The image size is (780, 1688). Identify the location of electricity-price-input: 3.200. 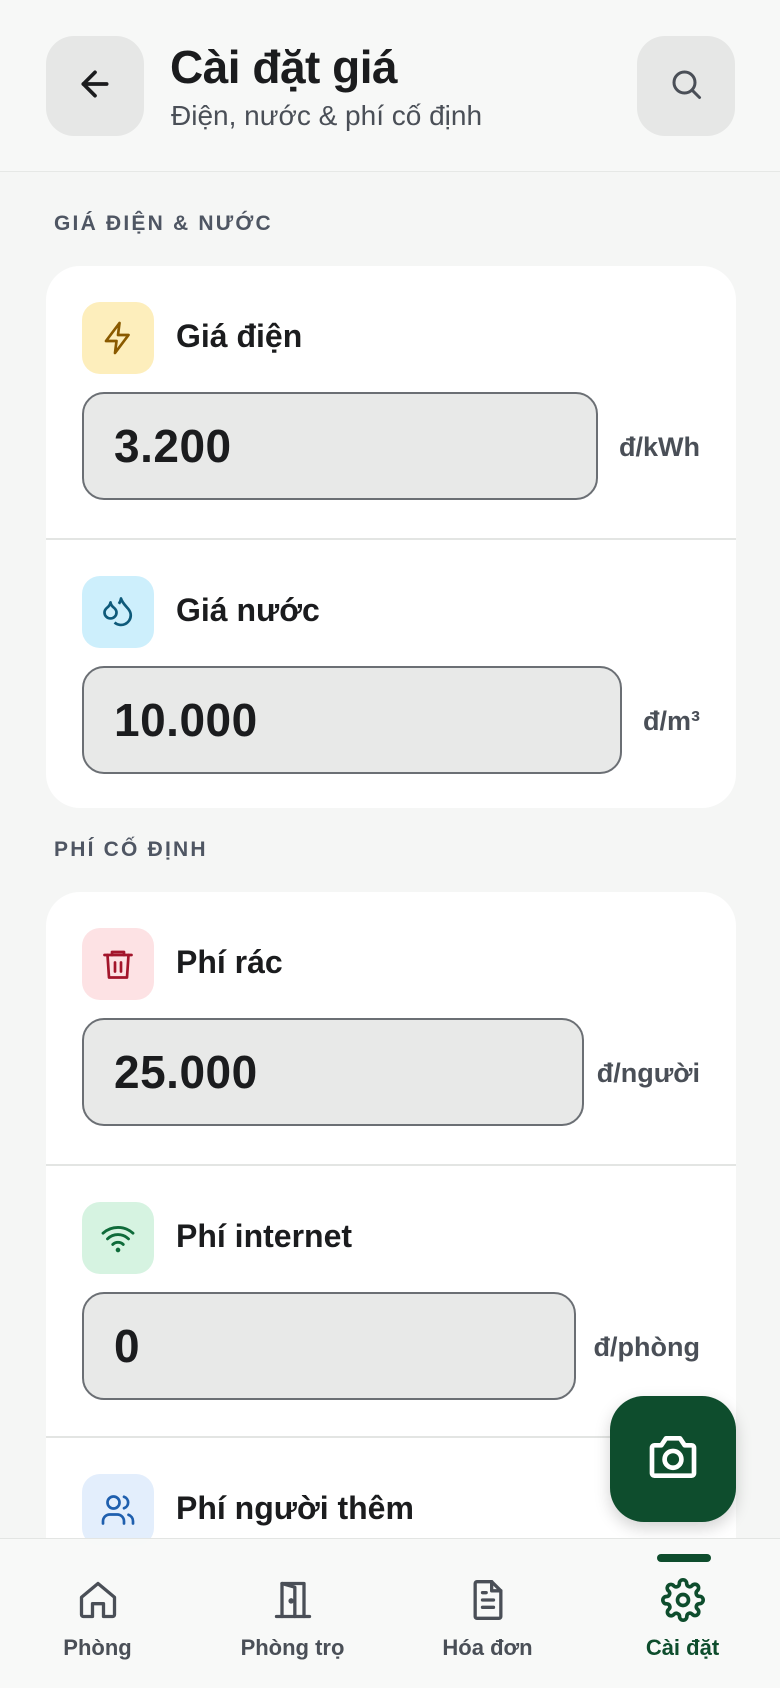
(340, 446).